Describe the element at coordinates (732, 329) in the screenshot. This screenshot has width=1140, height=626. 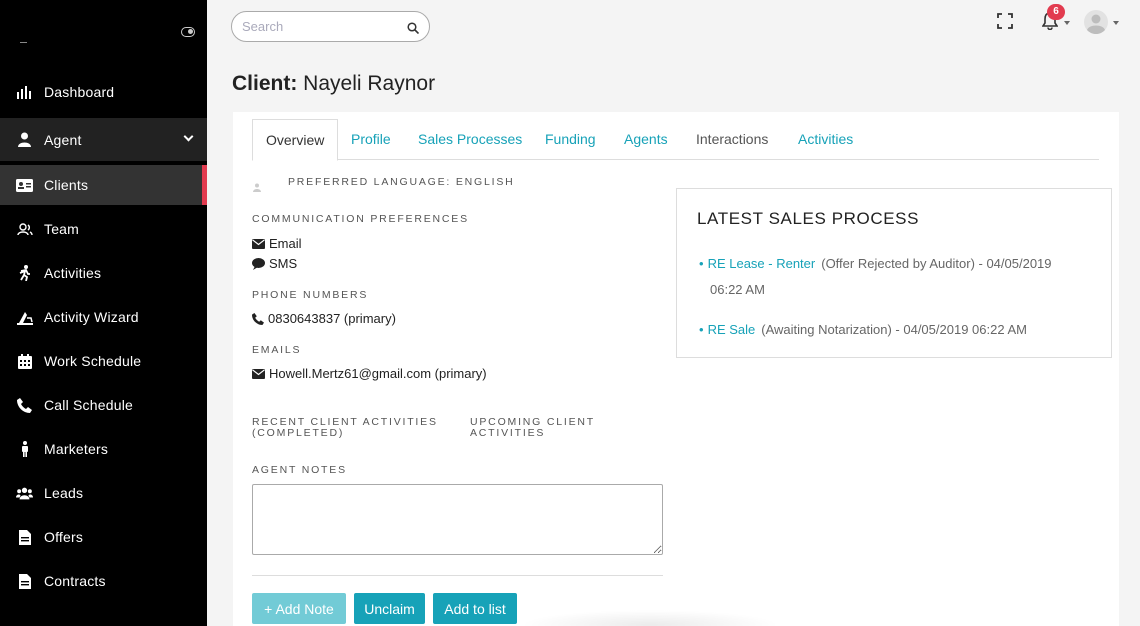
I see `sales-process-link: RE Sale` at that location.